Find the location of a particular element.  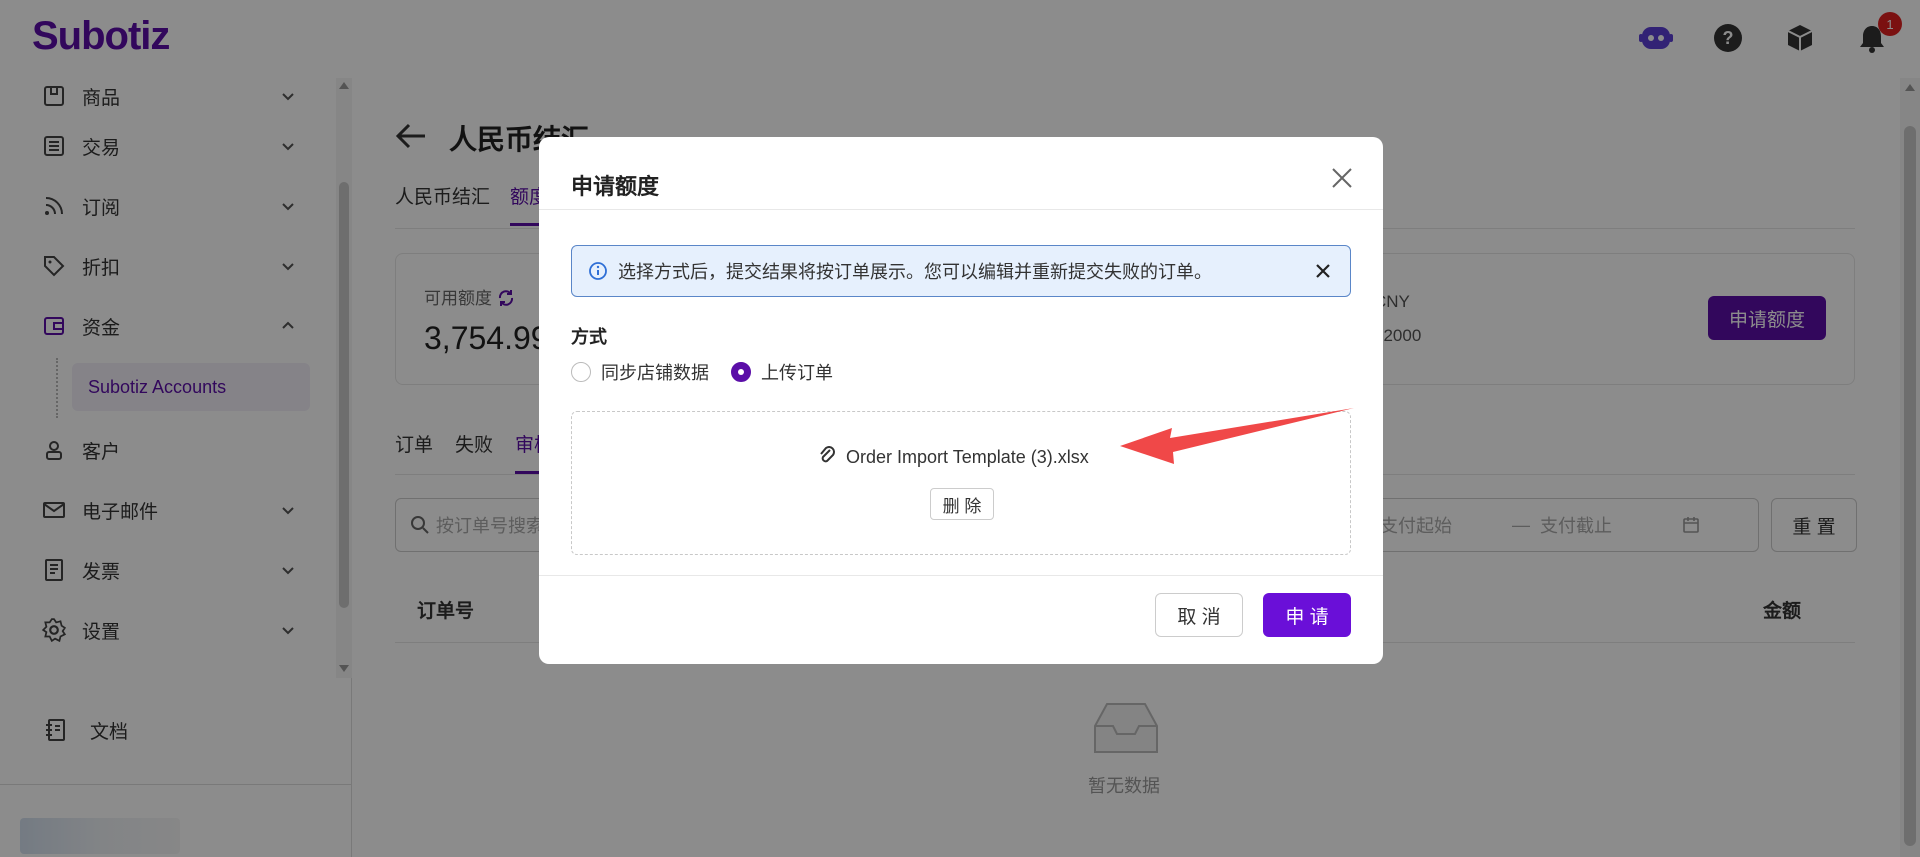

info-alert: 选择方式后，提交结果将按订单展示。您可以编辑并重新提交失败的订单。 is located at coordinates (961, 271).